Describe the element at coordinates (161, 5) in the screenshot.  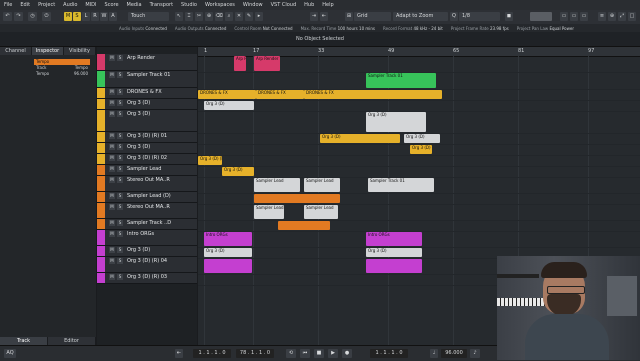
I see `menu-item-transport: Transport` at that location.